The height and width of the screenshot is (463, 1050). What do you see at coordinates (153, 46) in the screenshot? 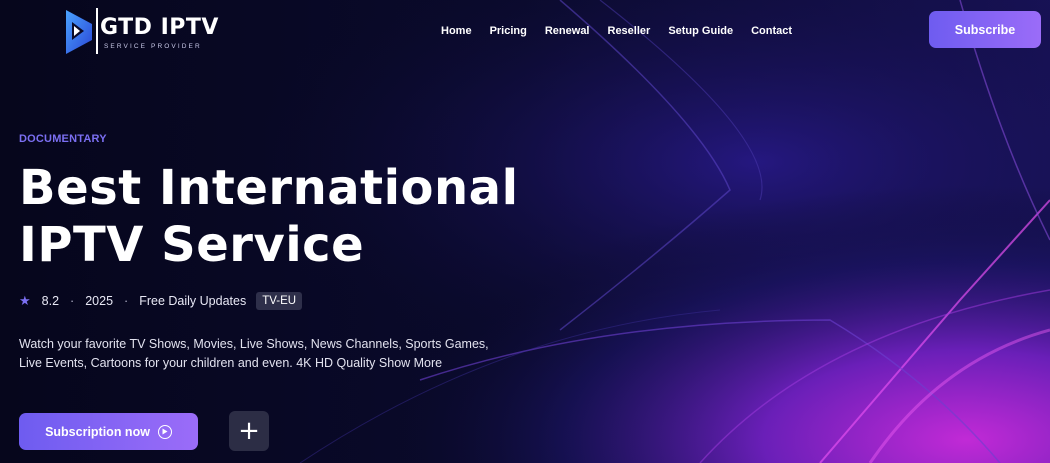
I see `brand-tagline: SERVICE PROVIDER` at bounding box center [153, 46].